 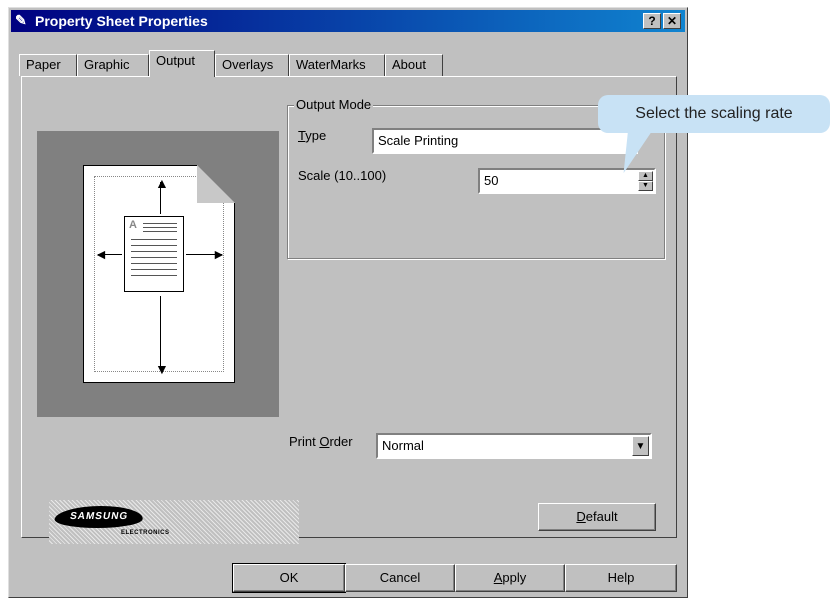 I want to click on bottom-arrow-line, so click(x=160, y=333).